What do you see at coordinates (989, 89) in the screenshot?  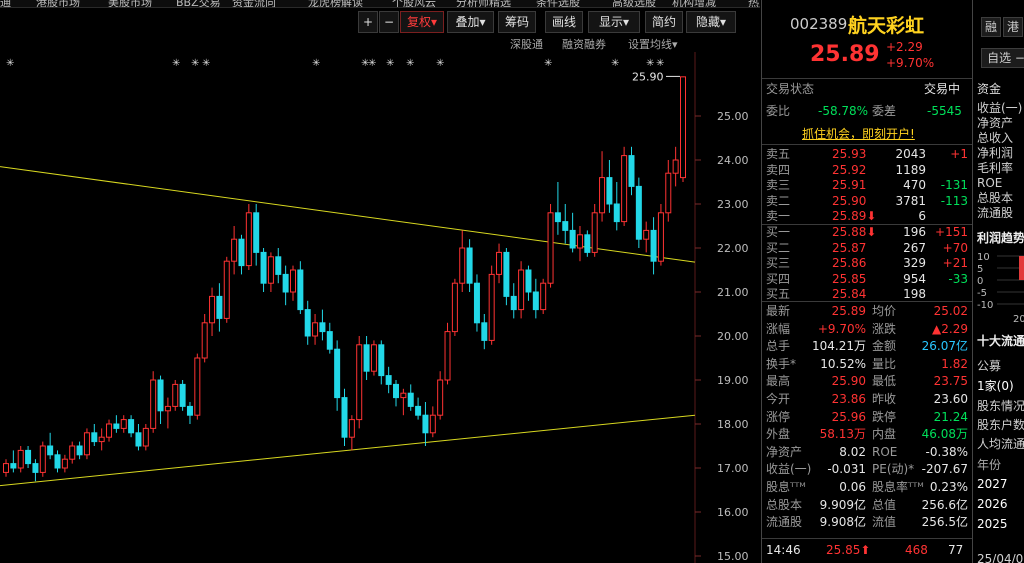 I see `side-tab-fund: 资金` at bounding box center [989, 89].